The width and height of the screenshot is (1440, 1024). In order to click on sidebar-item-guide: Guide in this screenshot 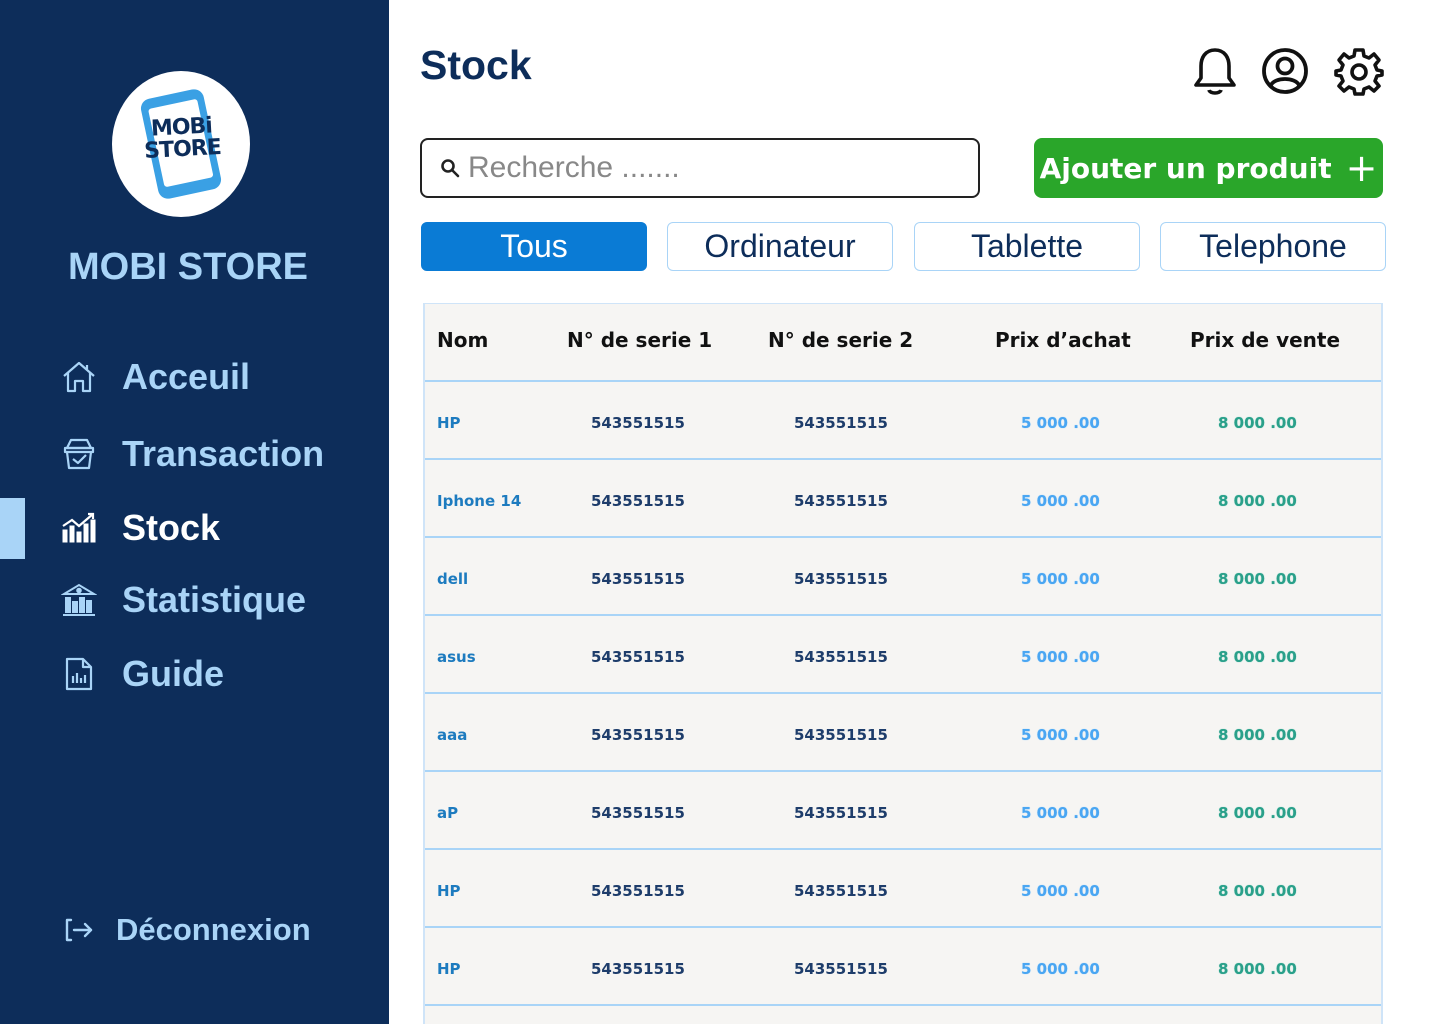, I will do `click(142, 674)`.